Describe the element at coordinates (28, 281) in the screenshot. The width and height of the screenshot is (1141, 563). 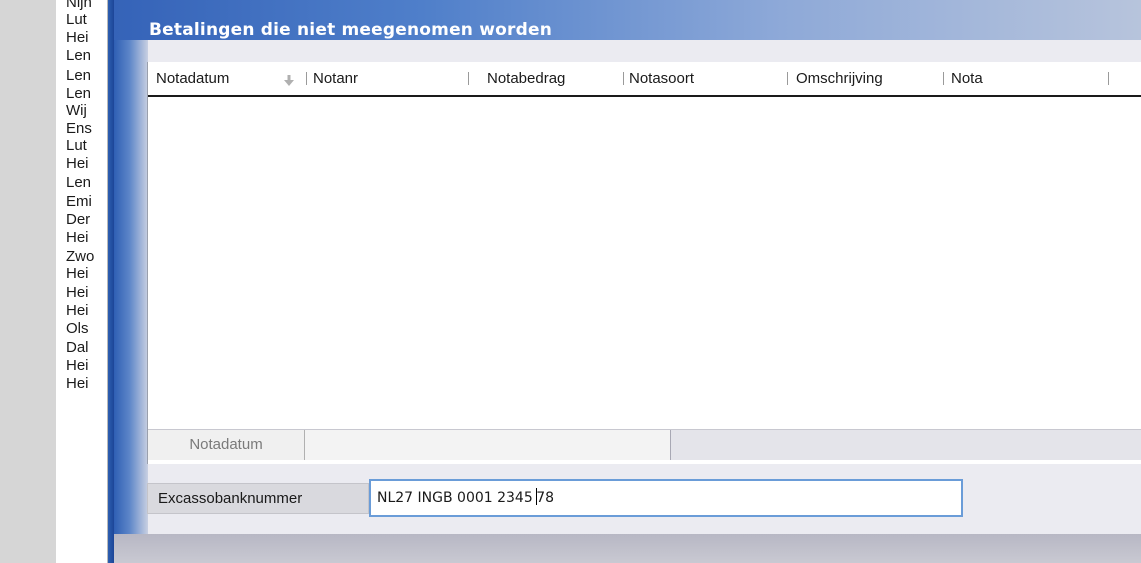
I see `left-gutter` at that location.